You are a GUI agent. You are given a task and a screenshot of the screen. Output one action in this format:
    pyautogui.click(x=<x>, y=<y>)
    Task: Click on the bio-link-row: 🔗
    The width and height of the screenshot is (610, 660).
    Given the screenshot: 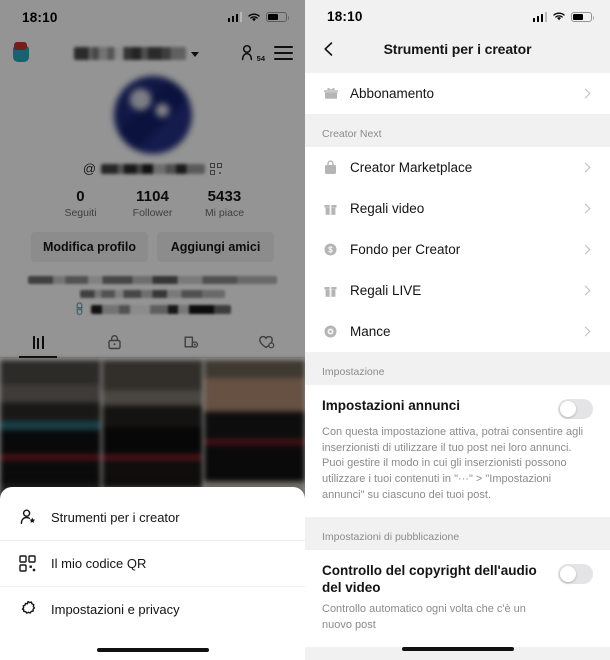 What is the action you would take?
    pyautogui.click(x=152, y=309)
    